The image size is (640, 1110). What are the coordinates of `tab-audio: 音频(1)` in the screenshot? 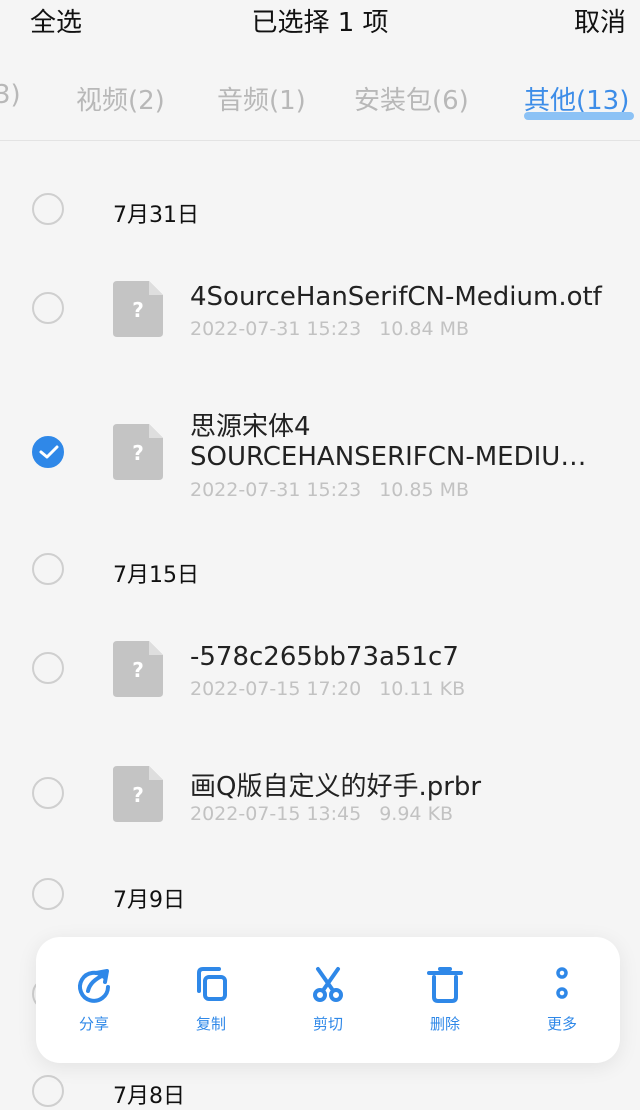 It's located at (261, 98).